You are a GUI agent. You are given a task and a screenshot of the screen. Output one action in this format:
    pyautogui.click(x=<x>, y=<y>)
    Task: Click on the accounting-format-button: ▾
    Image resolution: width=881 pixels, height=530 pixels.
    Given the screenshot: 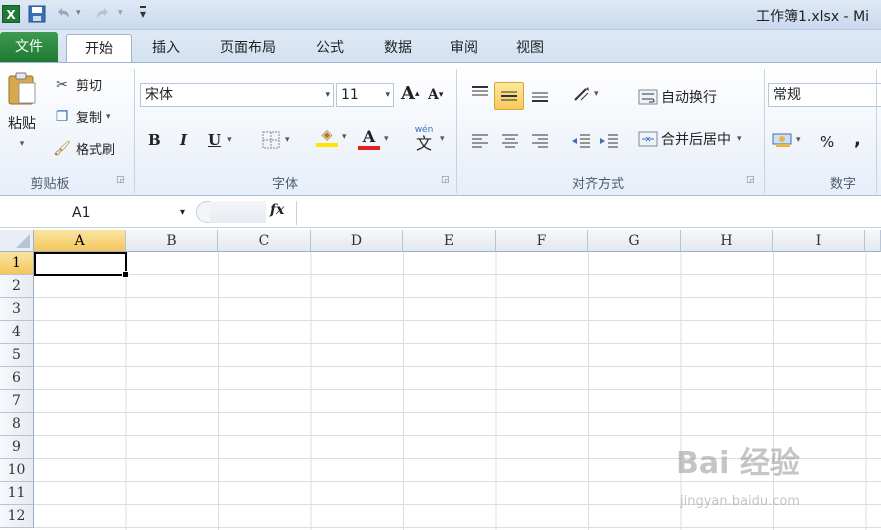 What is the action you would take?
    pyautogui.click(x=786, y=140)
    